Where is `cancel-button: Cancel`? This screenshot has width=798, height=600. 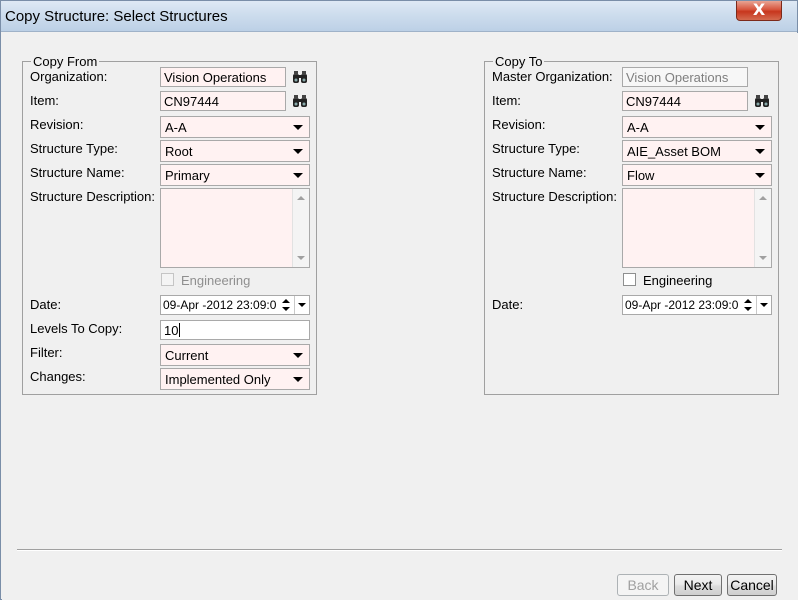 cancel-button: Cancel is located at coordinates (752, 585).